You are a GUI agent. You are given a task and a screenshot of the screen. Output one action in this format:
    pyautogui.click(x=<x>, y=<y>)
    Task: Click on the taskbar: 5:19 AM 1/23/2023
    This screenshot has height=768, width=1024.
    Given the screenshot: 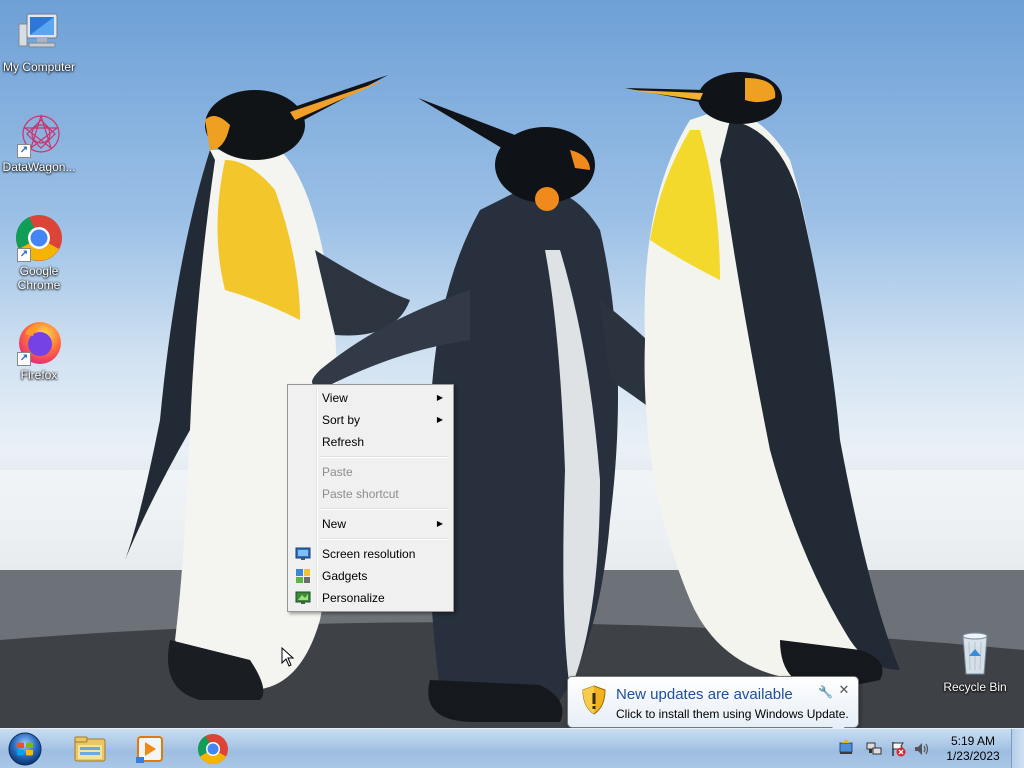 What is the action you would take?
    pyautogui.click(x=512, y=748)
    